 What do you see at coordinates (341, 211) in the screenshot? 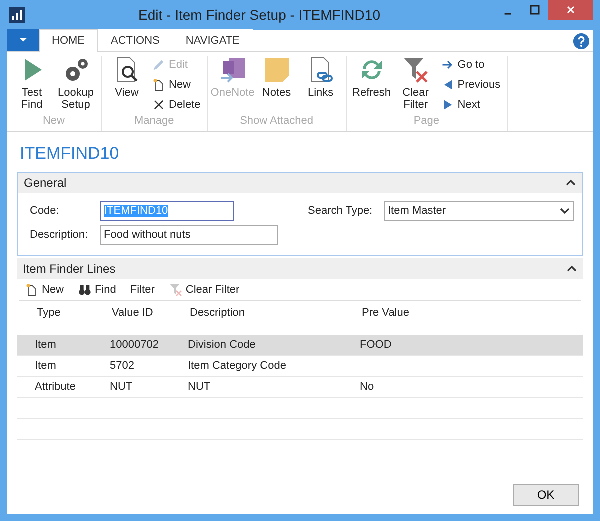
I see `field-label: Search Type:` at bounding box center [341, 211].